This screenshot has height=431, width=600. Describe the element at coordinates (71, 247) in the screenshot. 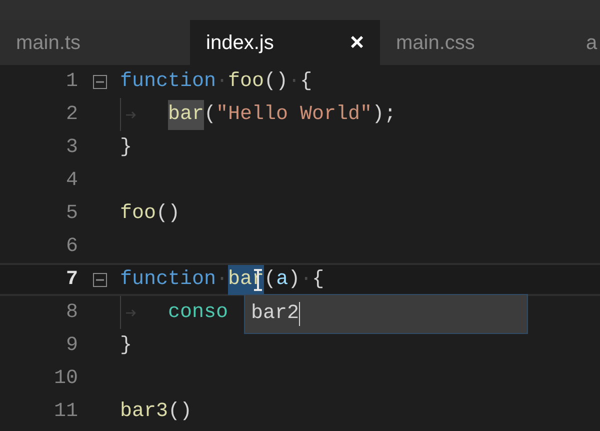

I see `line-number: 6` at that location.